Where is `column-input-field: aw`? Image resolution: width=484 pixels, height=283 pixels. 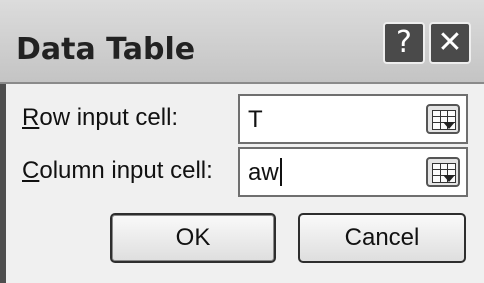 column-input-field: aw is located at coordinates (353, 172).